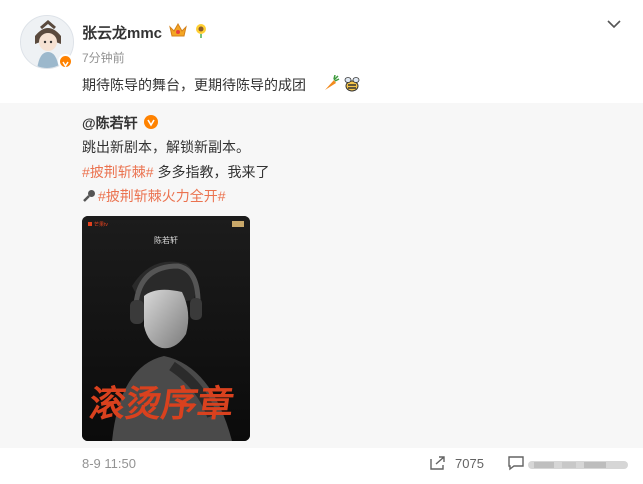  Describe the element at coordinates (166, 240) in the screenshot. I see `poster-name: 陈若轩` at that location.